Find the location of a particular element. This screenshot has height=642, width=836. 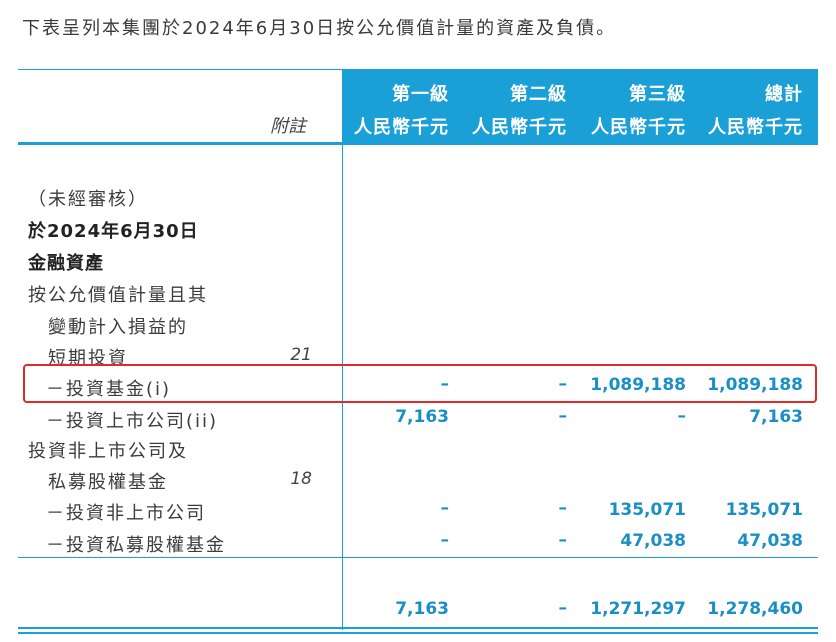

section-heading: 金融資產 is located at coordinates (66, 263).